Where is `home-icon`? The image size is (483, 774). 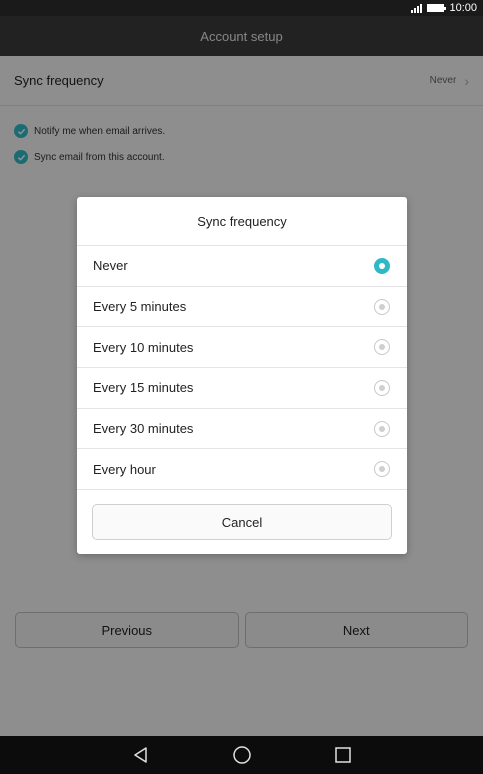 home-icon is located at coordinates (242, 755).